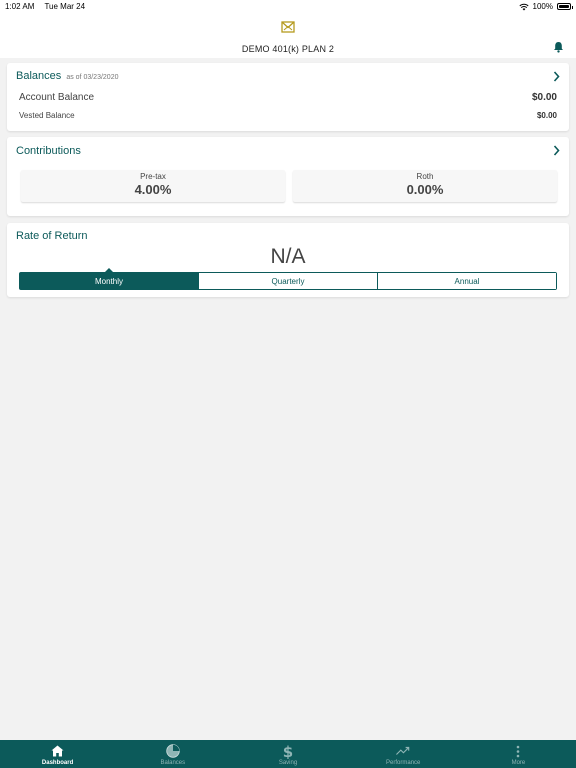  I want to click on tab-dashboard-label: Dashboard, so click(57, 763).